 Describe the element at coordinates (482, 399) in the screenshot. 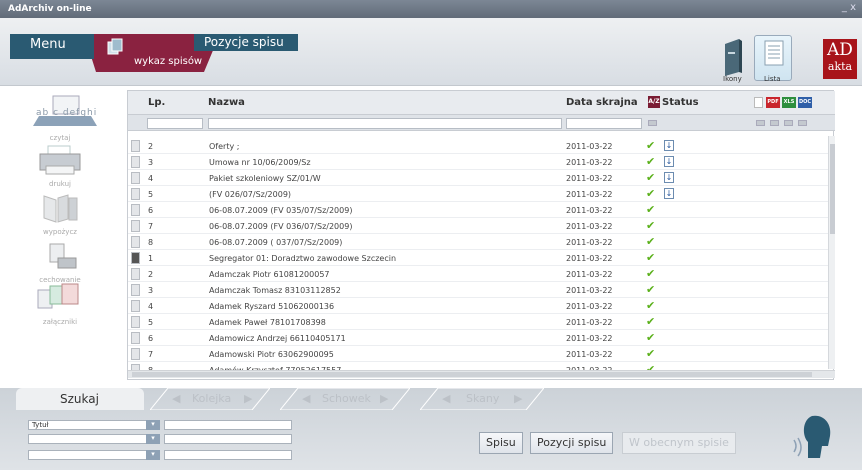

I see `tab-skany: ◀ Skany ▶` at that location.